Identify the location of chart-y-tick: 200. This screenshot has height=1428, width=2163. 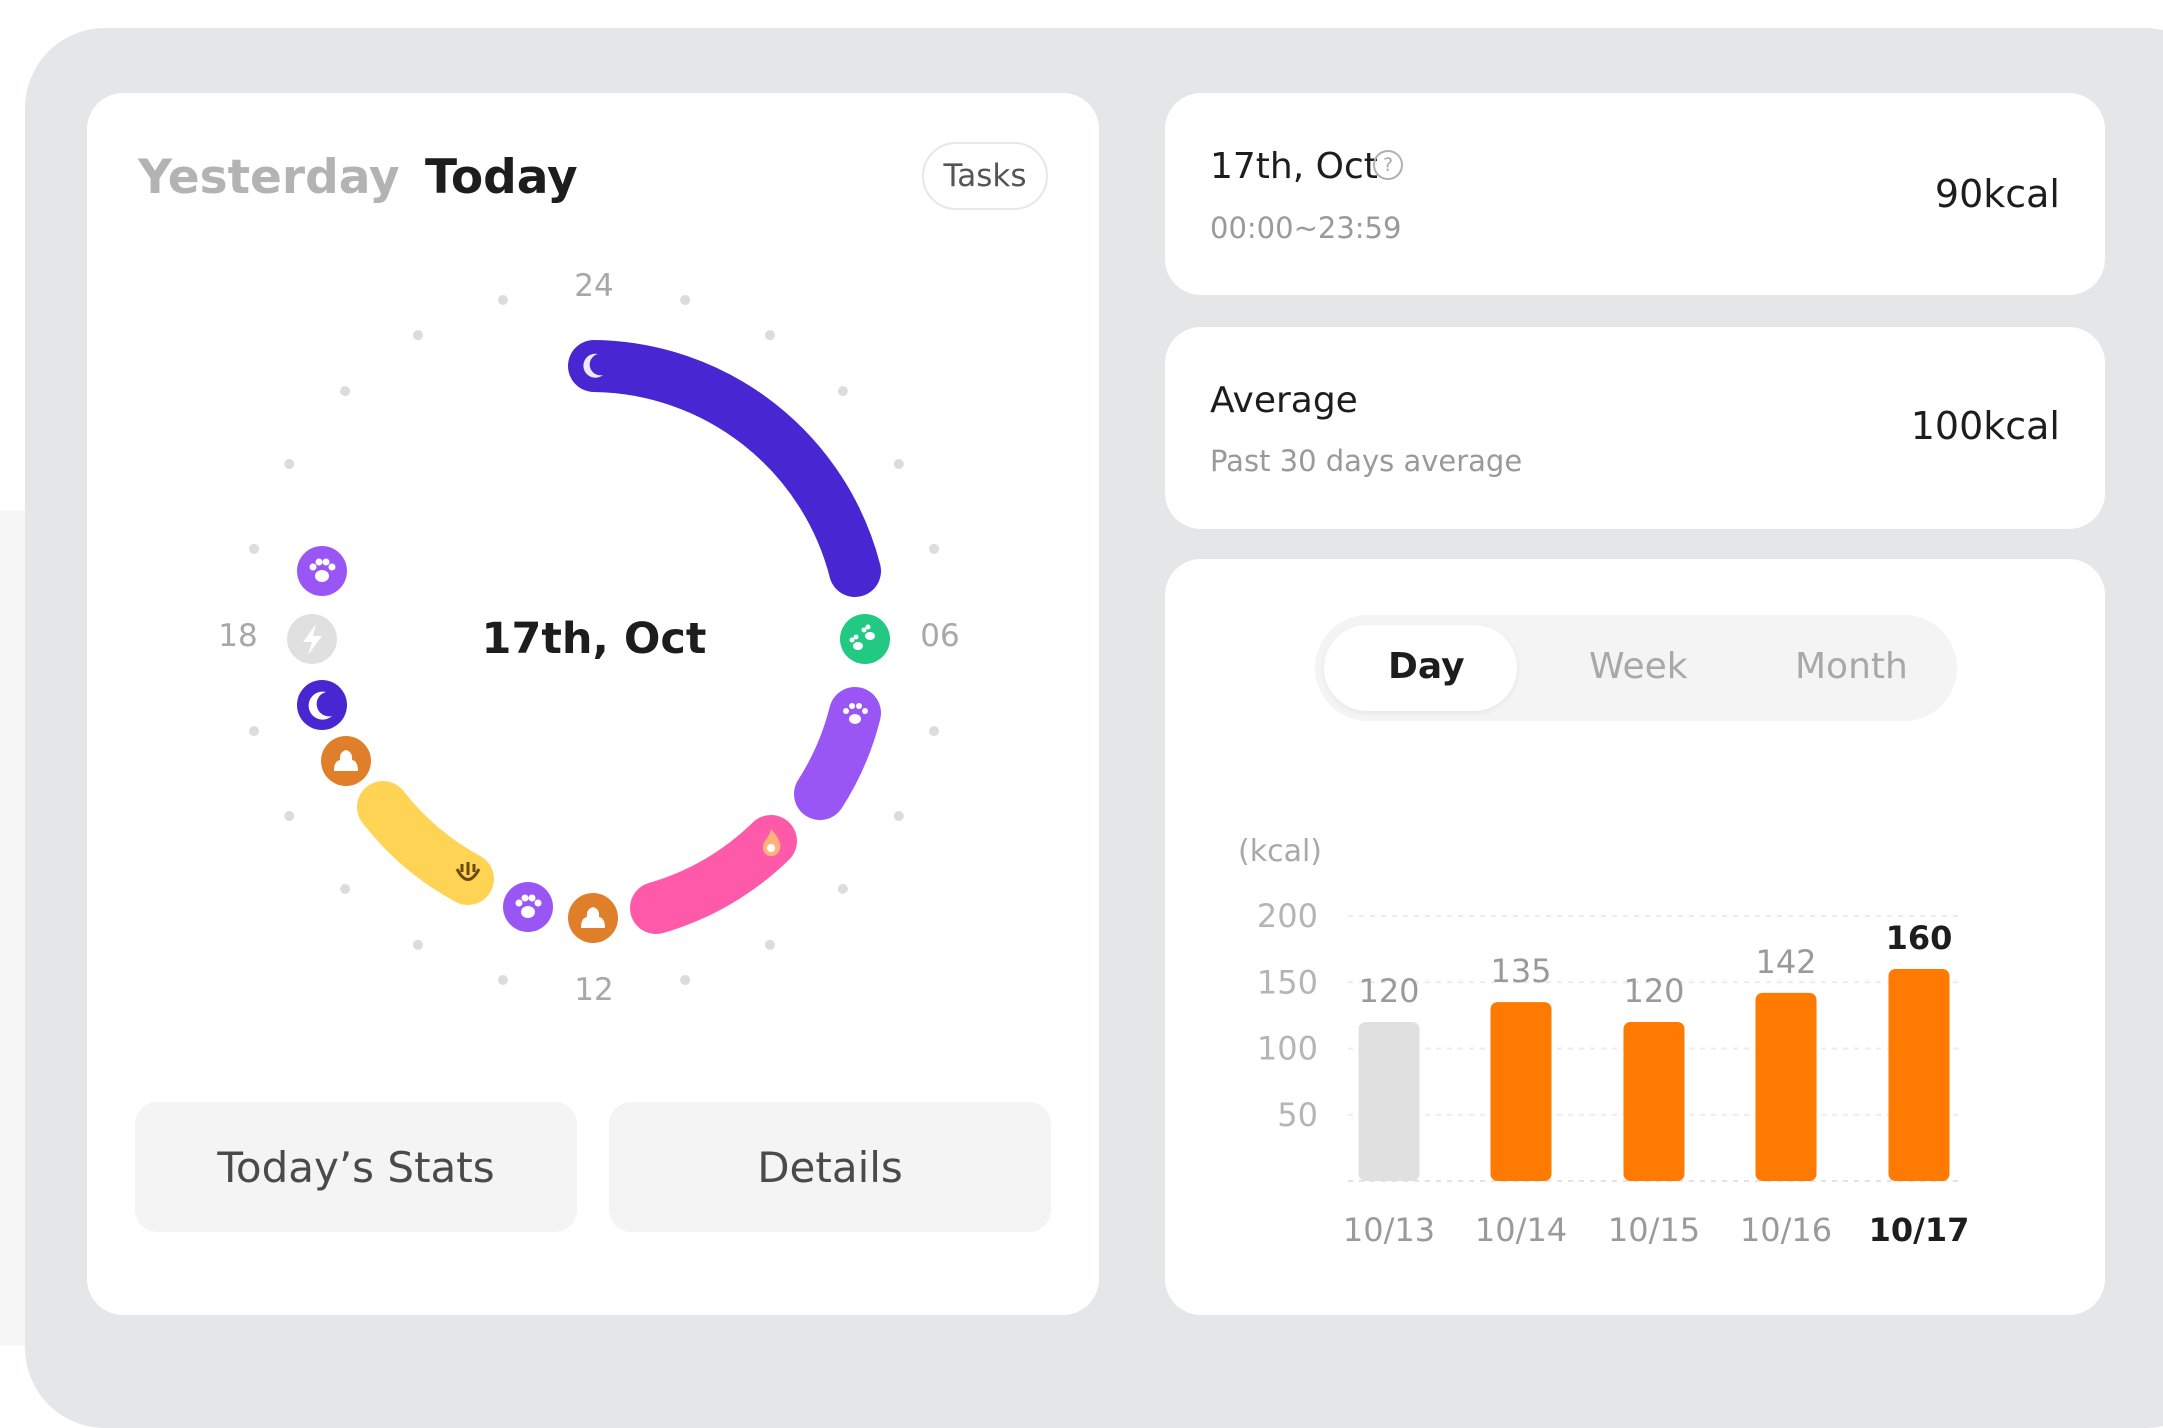
(1287, 916).